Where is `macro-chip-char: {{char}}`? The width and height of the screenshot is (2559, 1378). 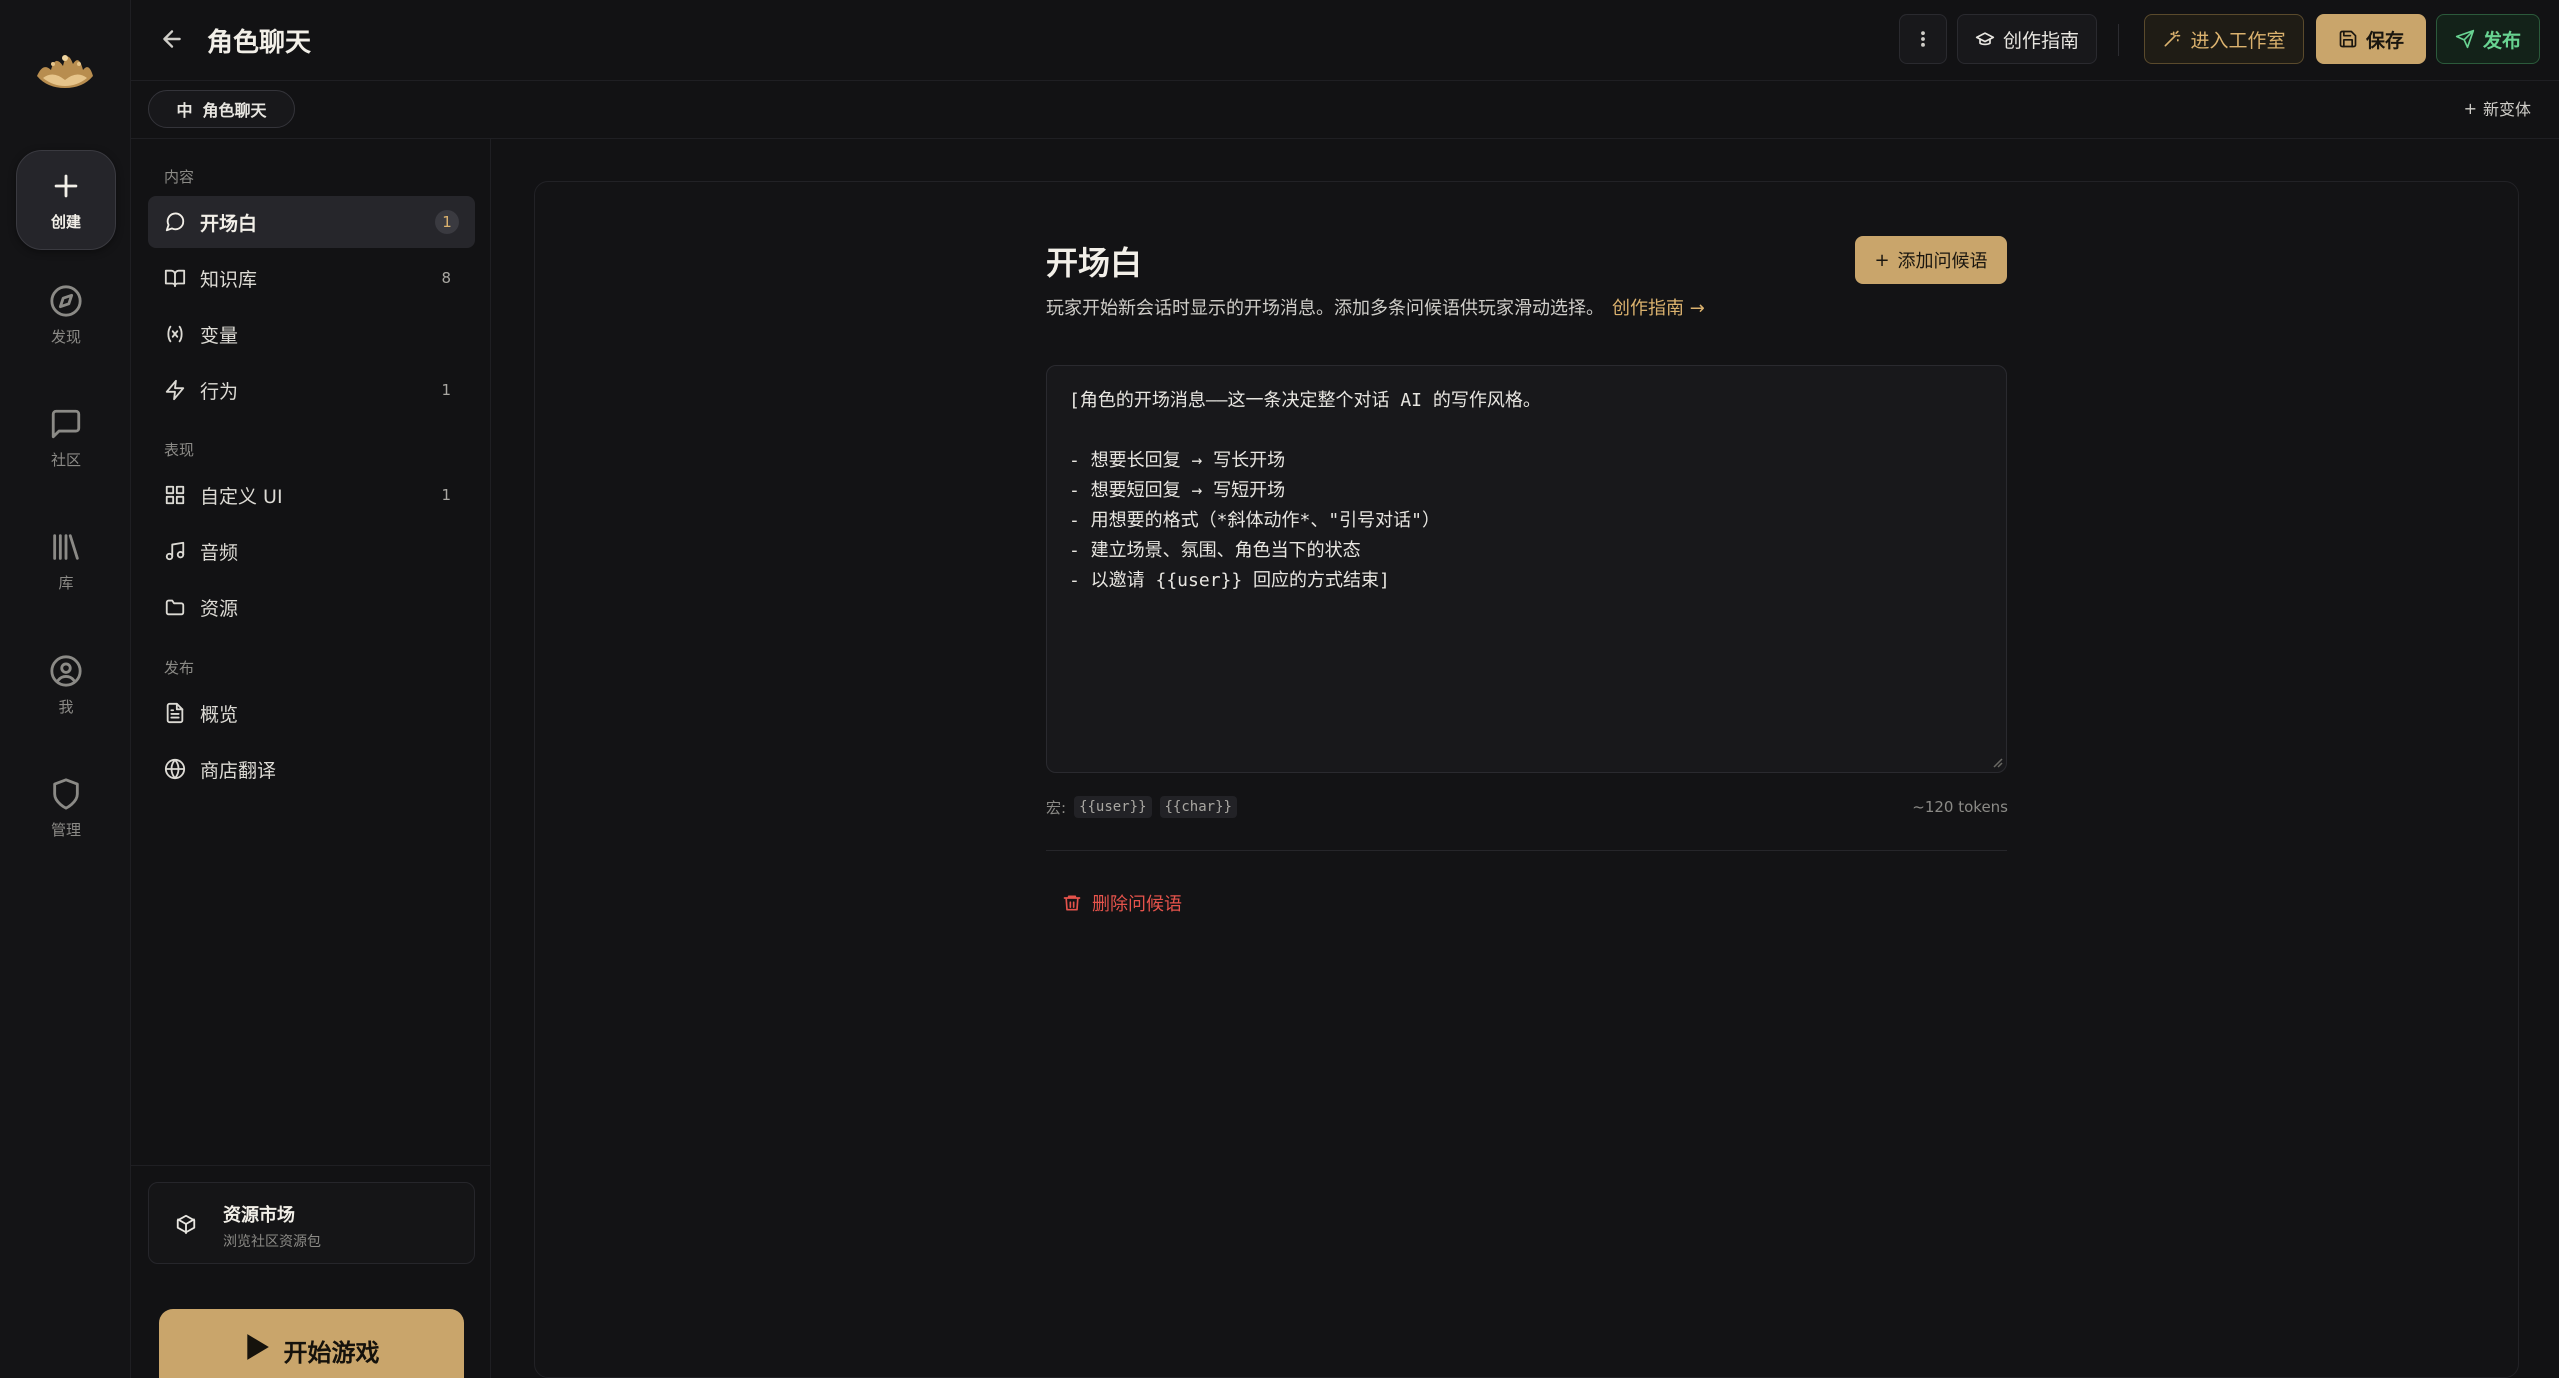
macro-chip-char: {{char}} is located at coordinates (1198, 807).